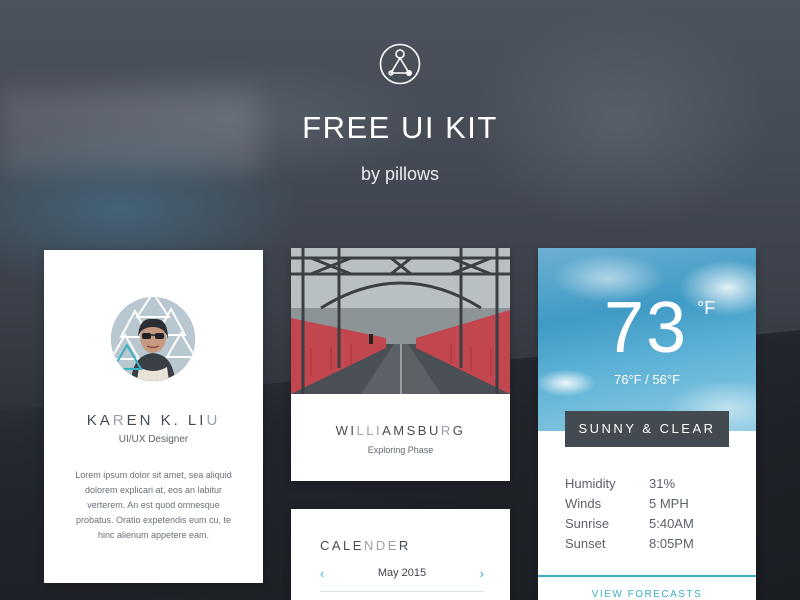 The image size is (800, 600). Describe the element at coordinates (590, 483) in the screenshot. I see `weather-stat-label: Humidity` at that location.